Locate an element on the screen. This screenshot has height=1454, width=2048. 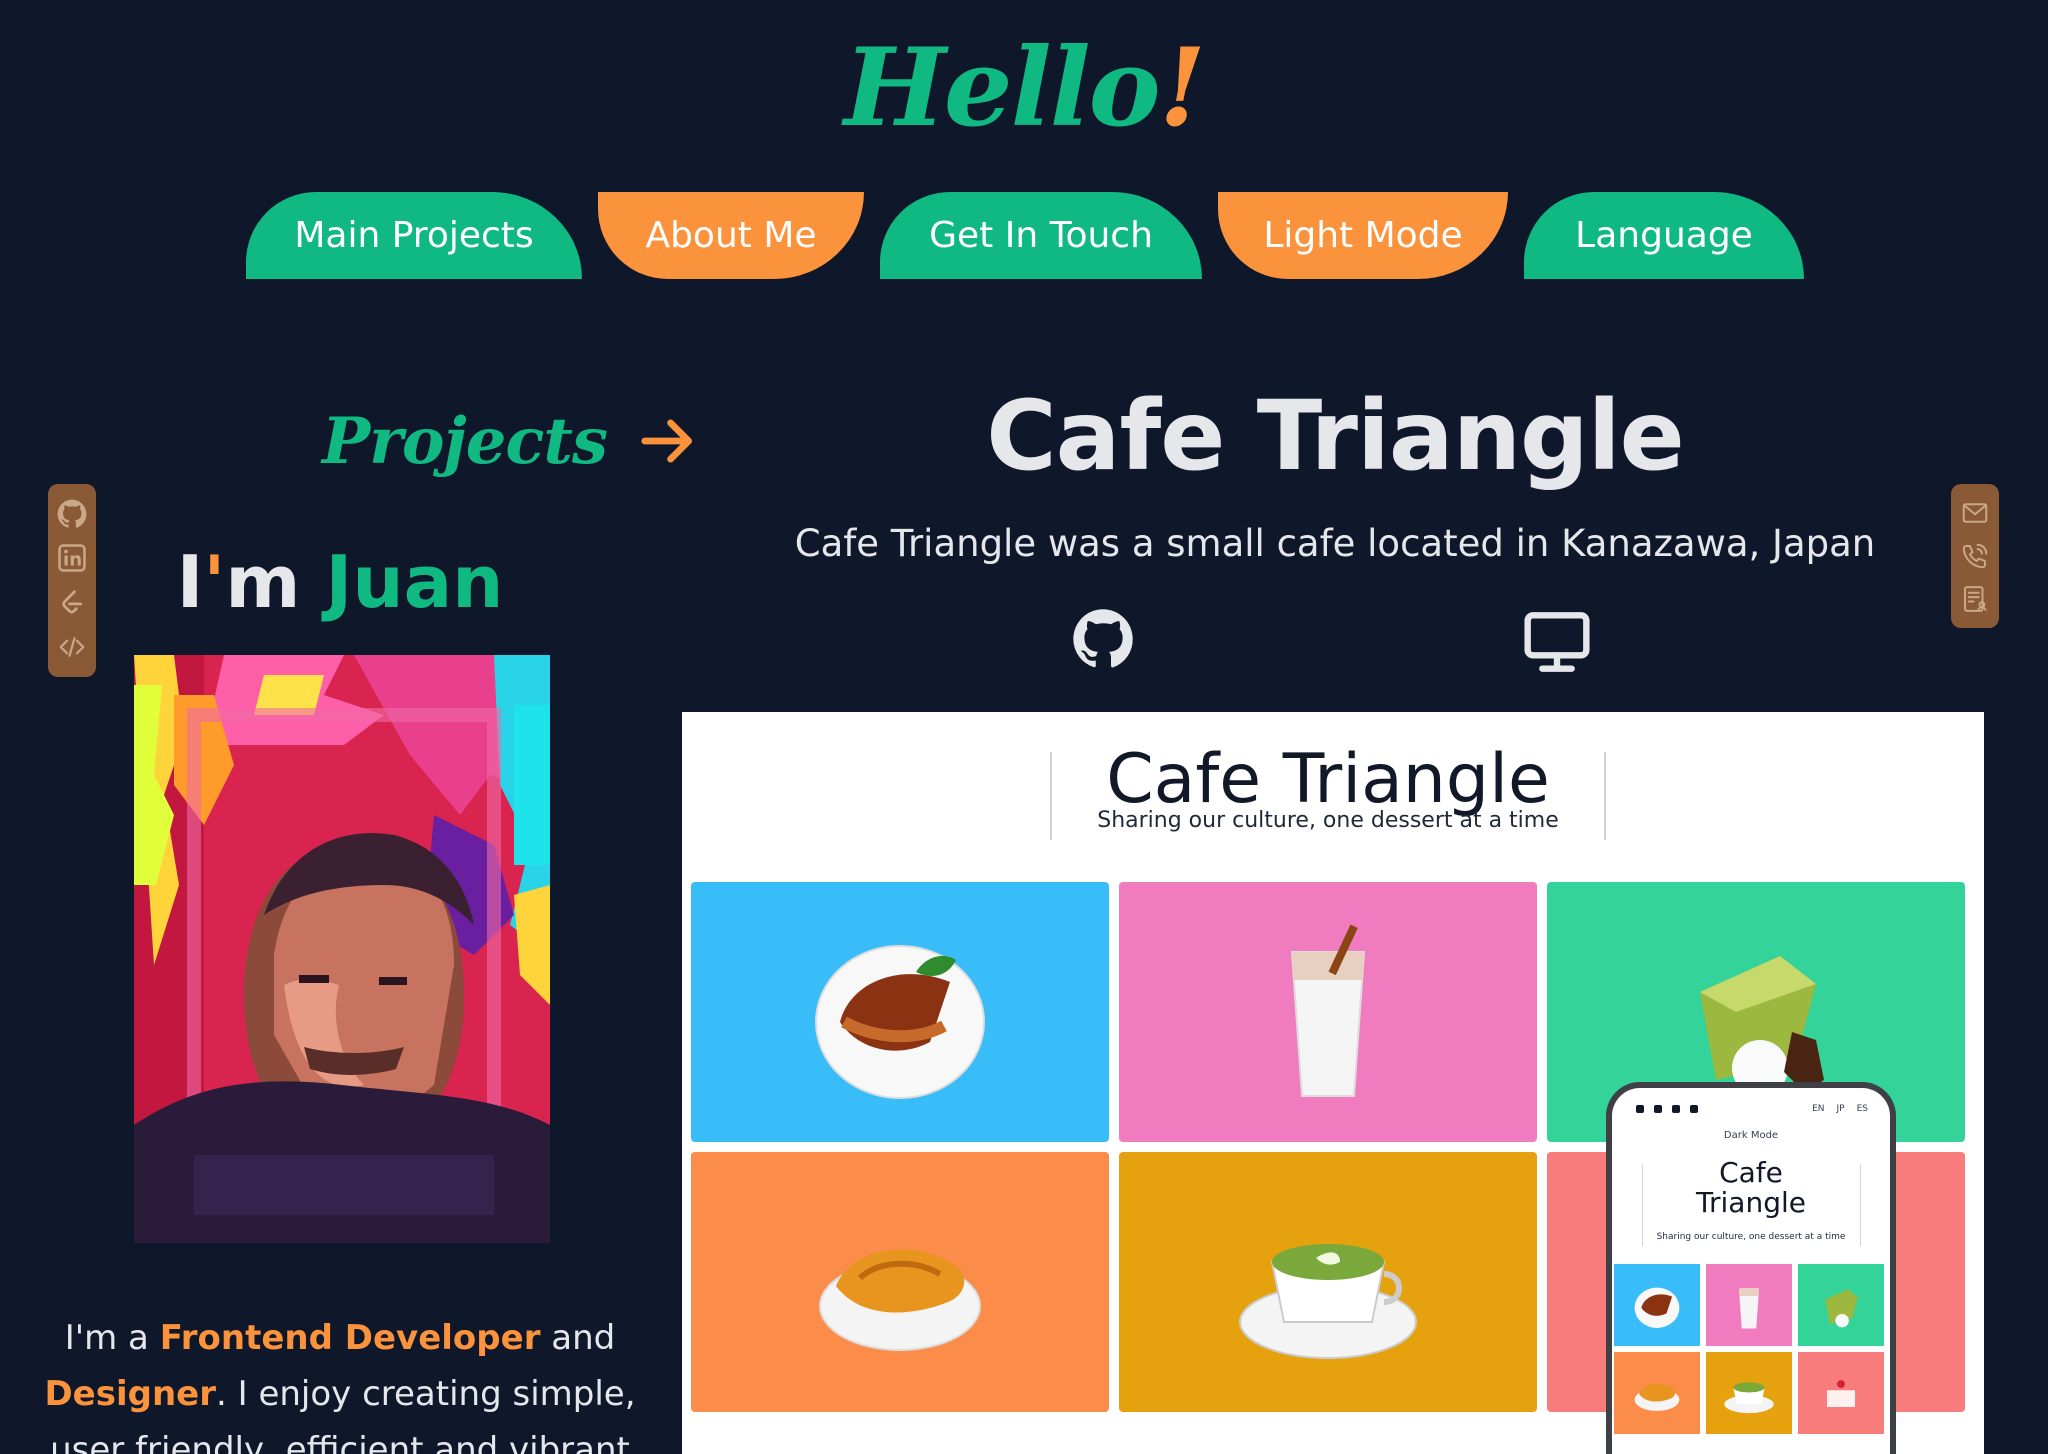
phone-site-title: Cafe Triangle is located at coordinates (1751, 1188).